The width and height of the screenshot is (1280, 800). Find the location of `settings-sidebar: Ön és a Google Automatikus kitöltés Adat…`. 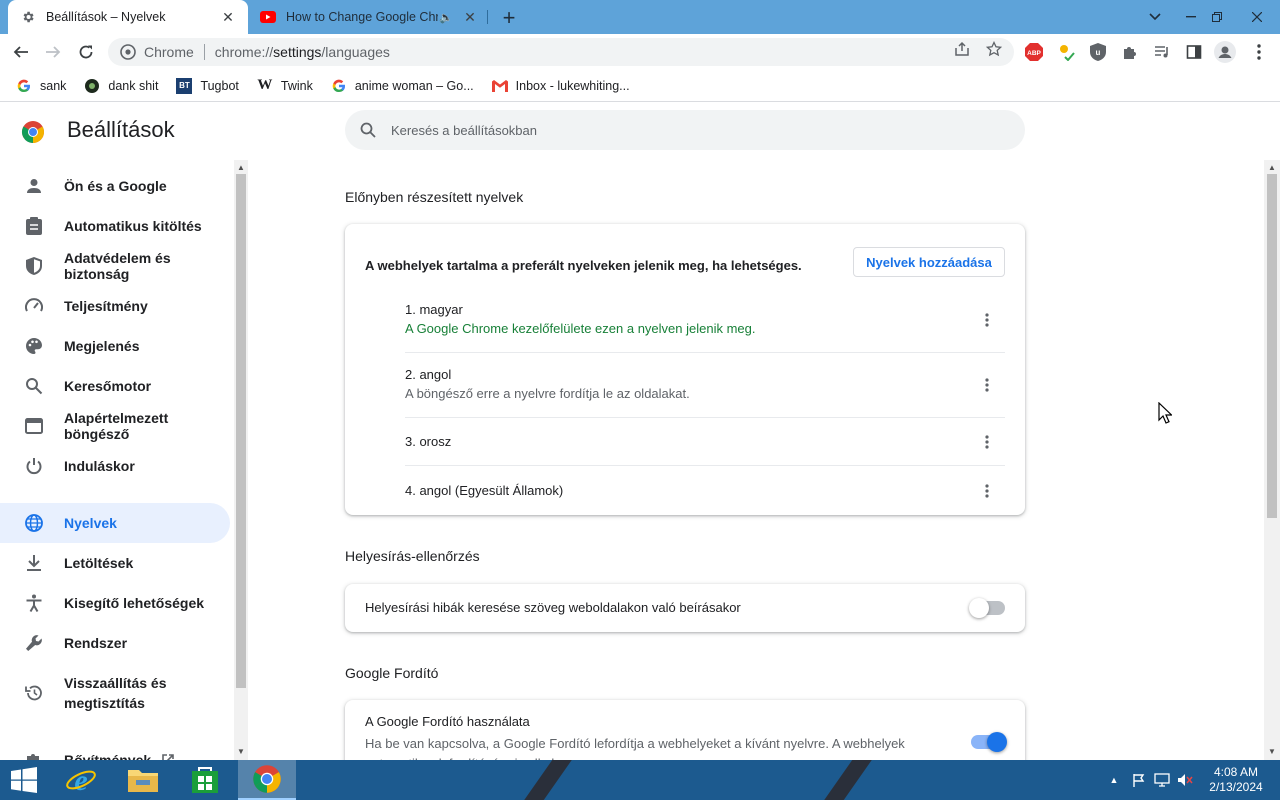

settings-sidebar: Ön és a Google Automatikus kitöltés Adat… is located at coordinates (117, 460).